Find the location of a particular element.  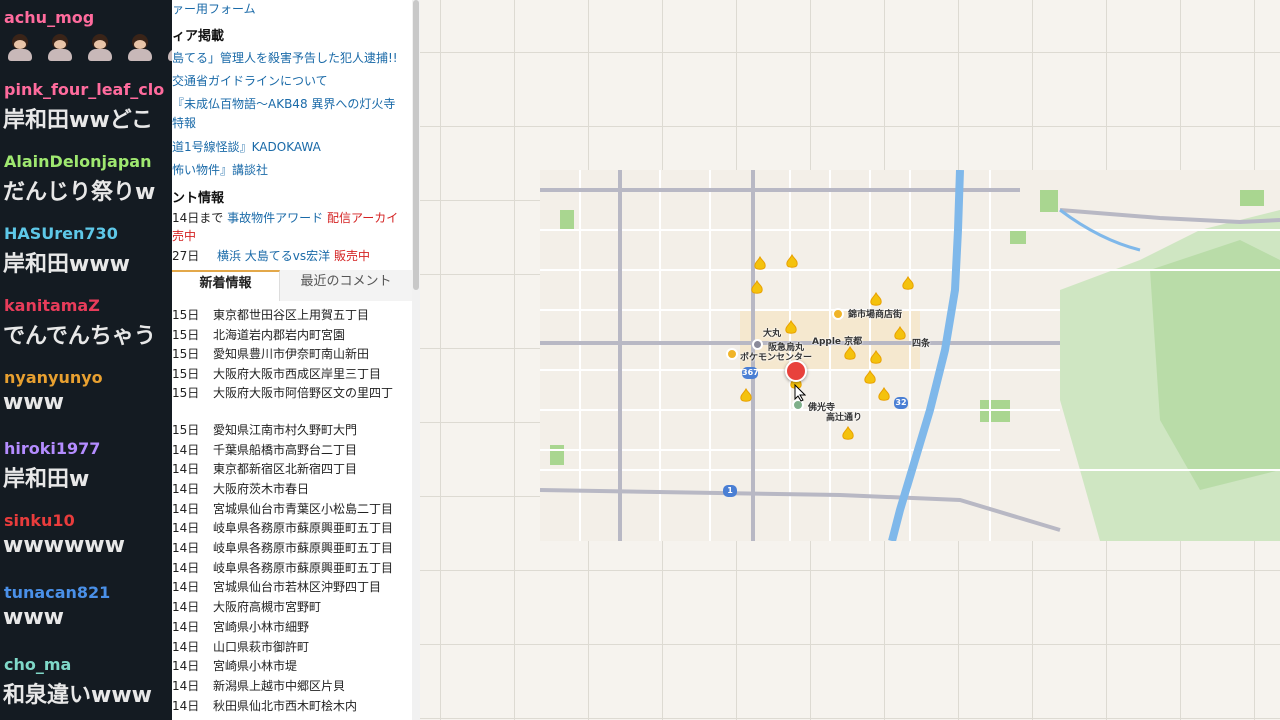

news-address: 大阪府大阪市阿倍野区文の里四丁 is located at coordinates (303, 393).